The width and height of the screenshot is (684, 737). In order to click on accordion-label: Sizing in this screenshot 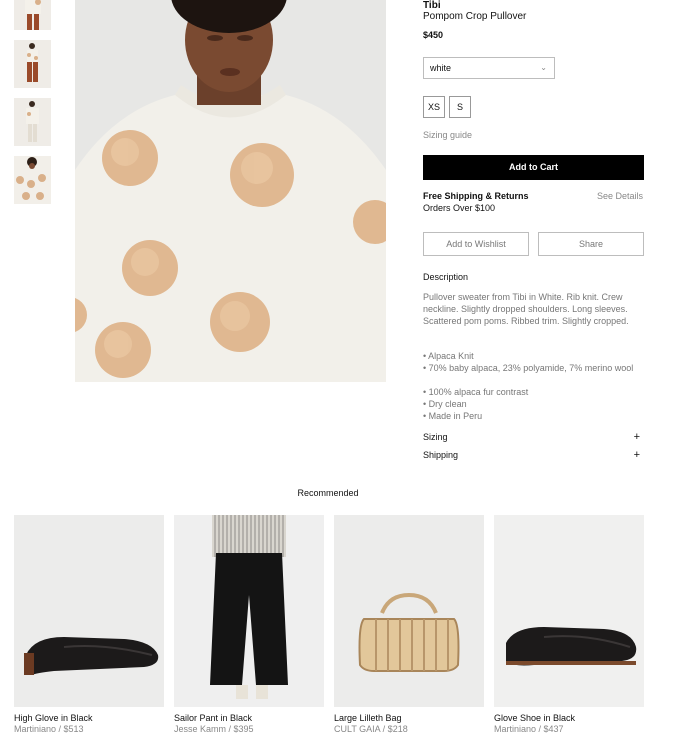, I will do `click(435, 437)`.